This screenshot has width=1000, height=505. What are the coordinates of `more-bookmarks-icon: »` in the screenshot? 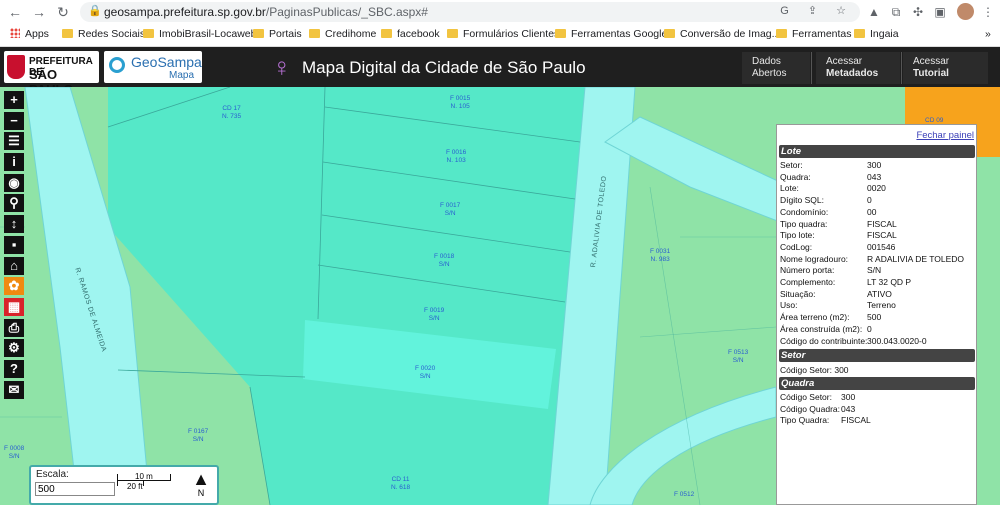 It's located at (988, 34).